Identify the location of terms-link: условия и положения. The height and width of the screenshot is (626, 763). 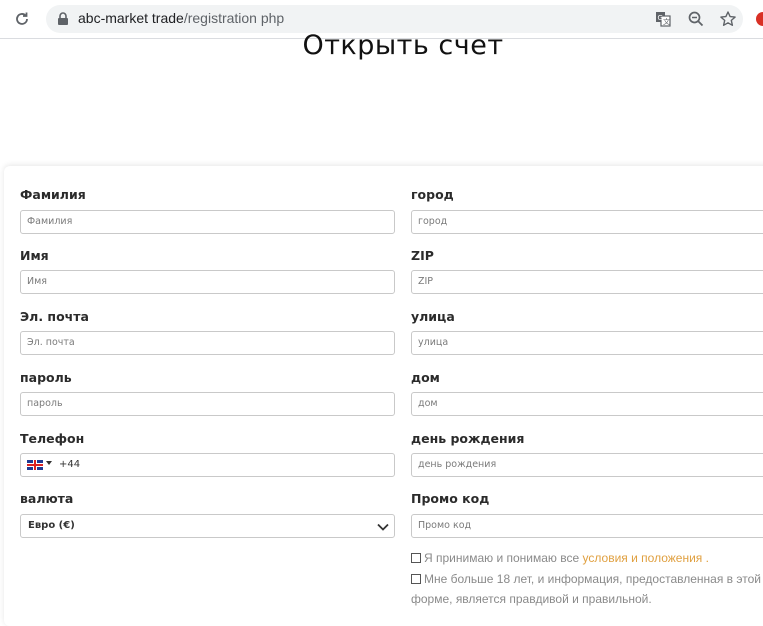
(643, 558).